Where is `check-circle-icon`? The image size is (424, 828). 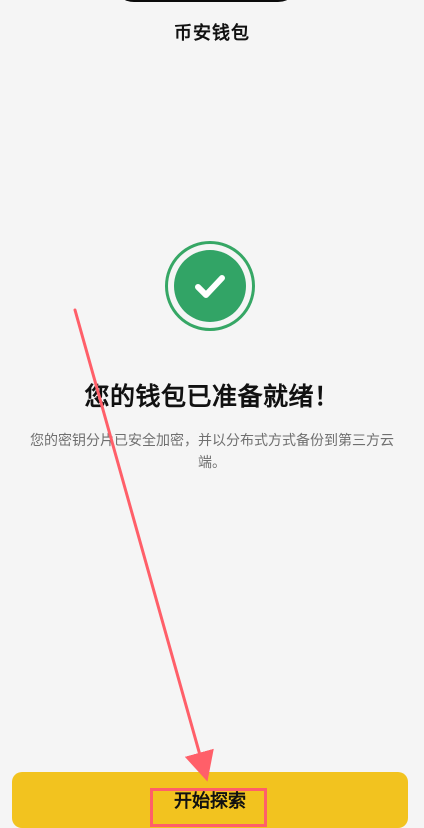
check-circle-icon is located at coordinates (210, 286).